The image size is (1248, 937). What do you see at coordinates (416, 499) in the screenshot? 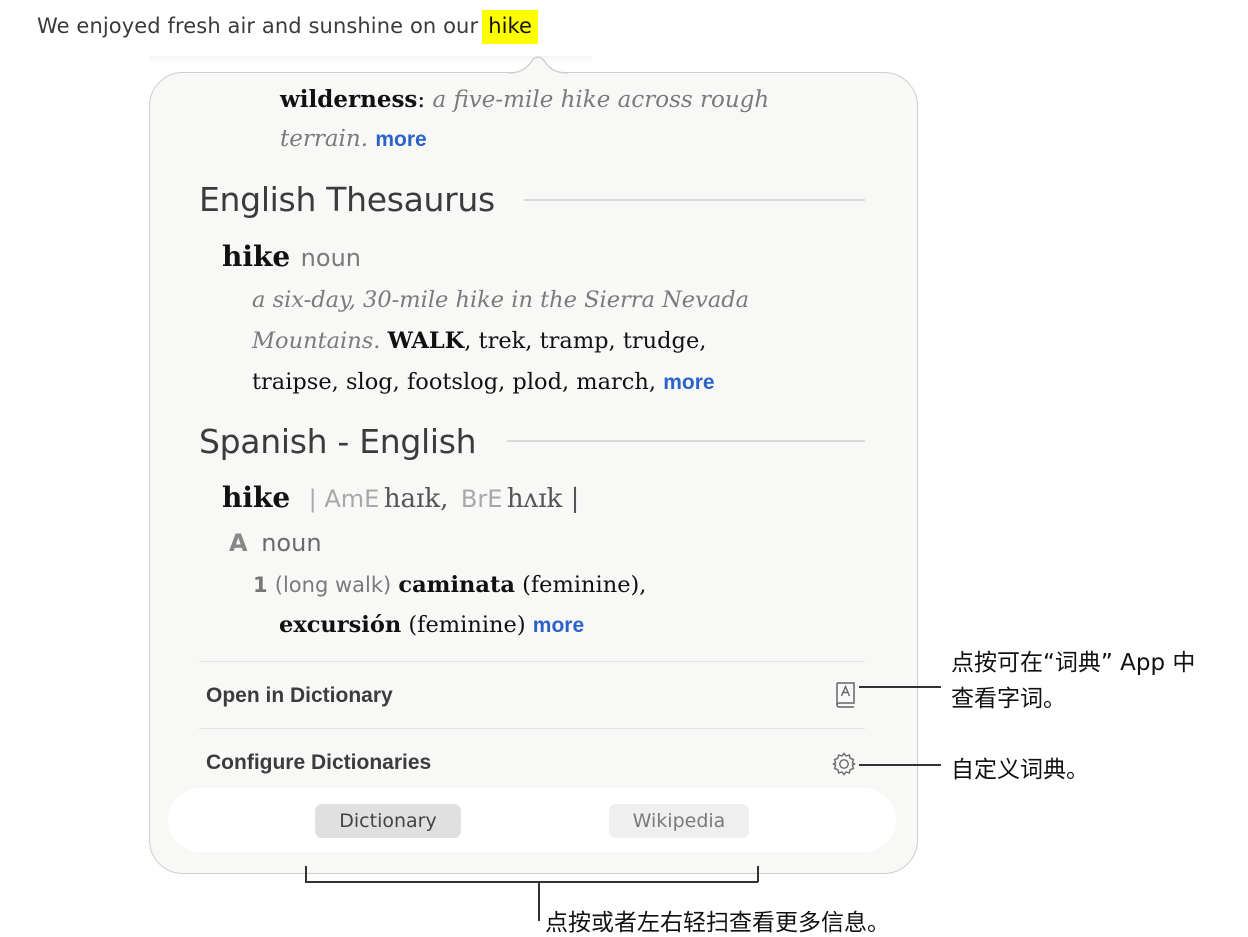
I see `pron-ame: haɪk,` at bounding box center [416, 499].